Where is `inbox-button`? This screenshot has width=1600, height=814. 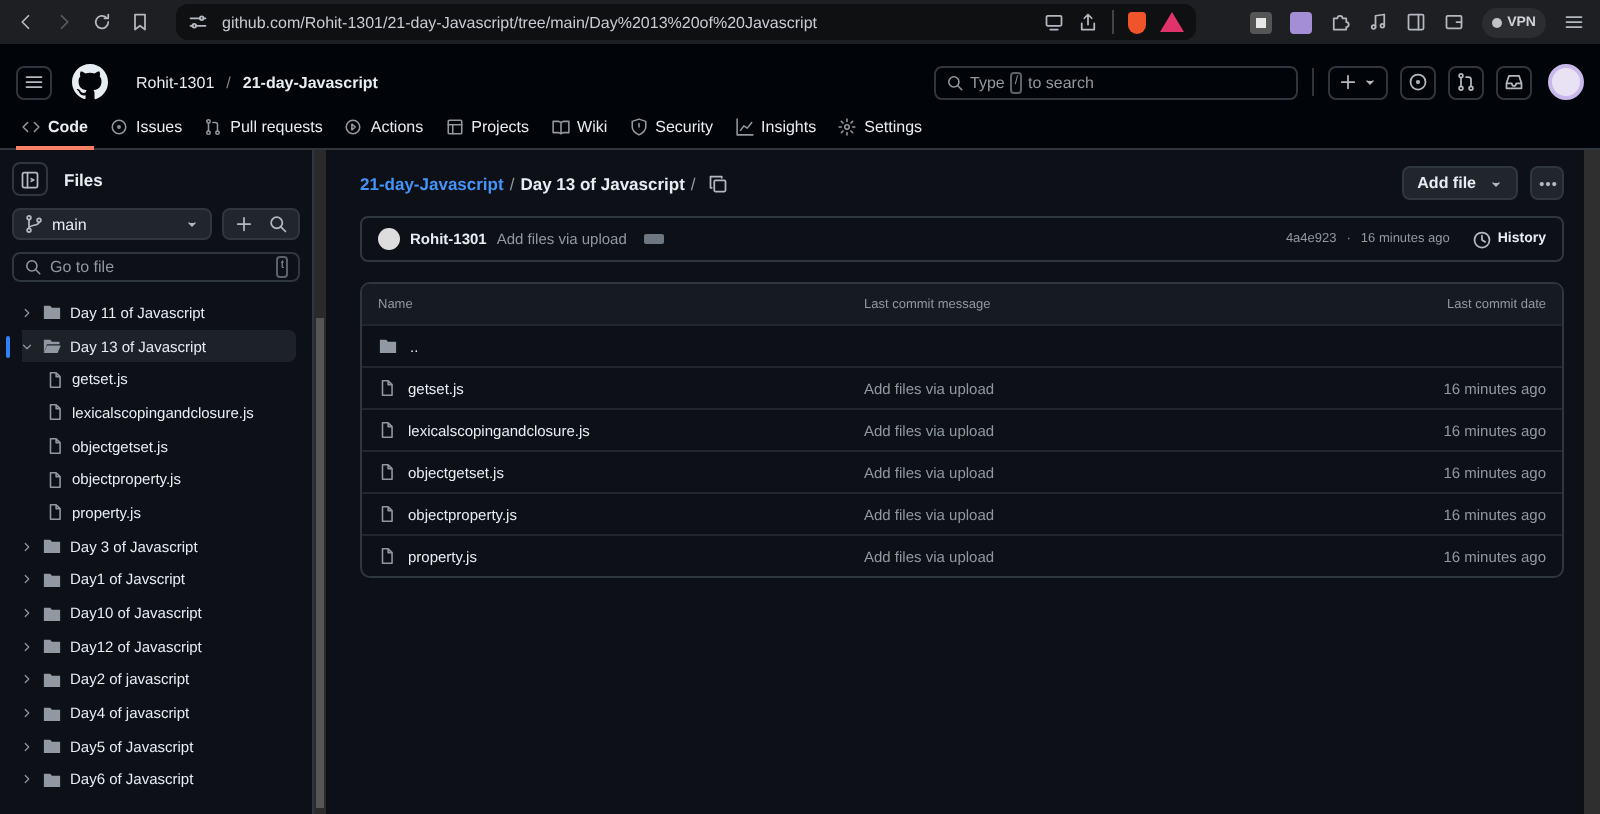
inbox-button is located at coordinates (1514, 82).